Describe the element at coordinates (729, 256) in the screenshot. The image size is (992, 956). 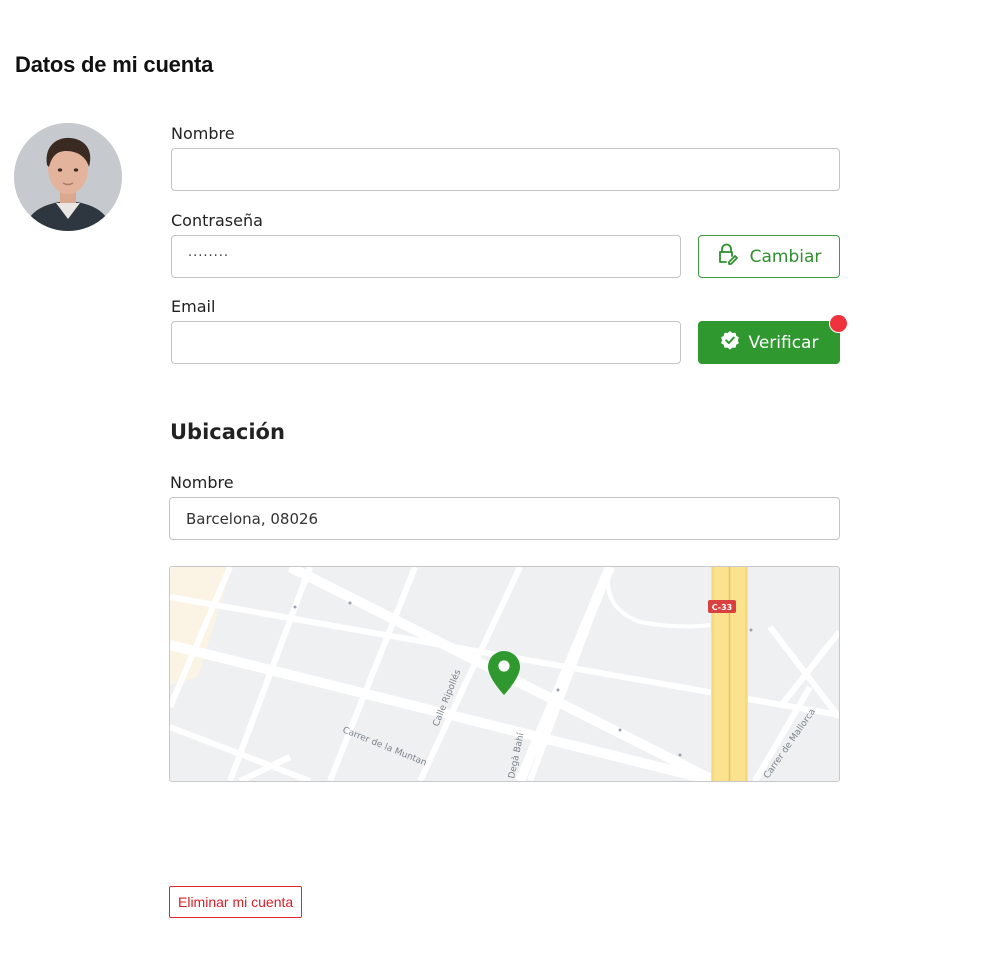
I see `lock-edit-icon` at that location.